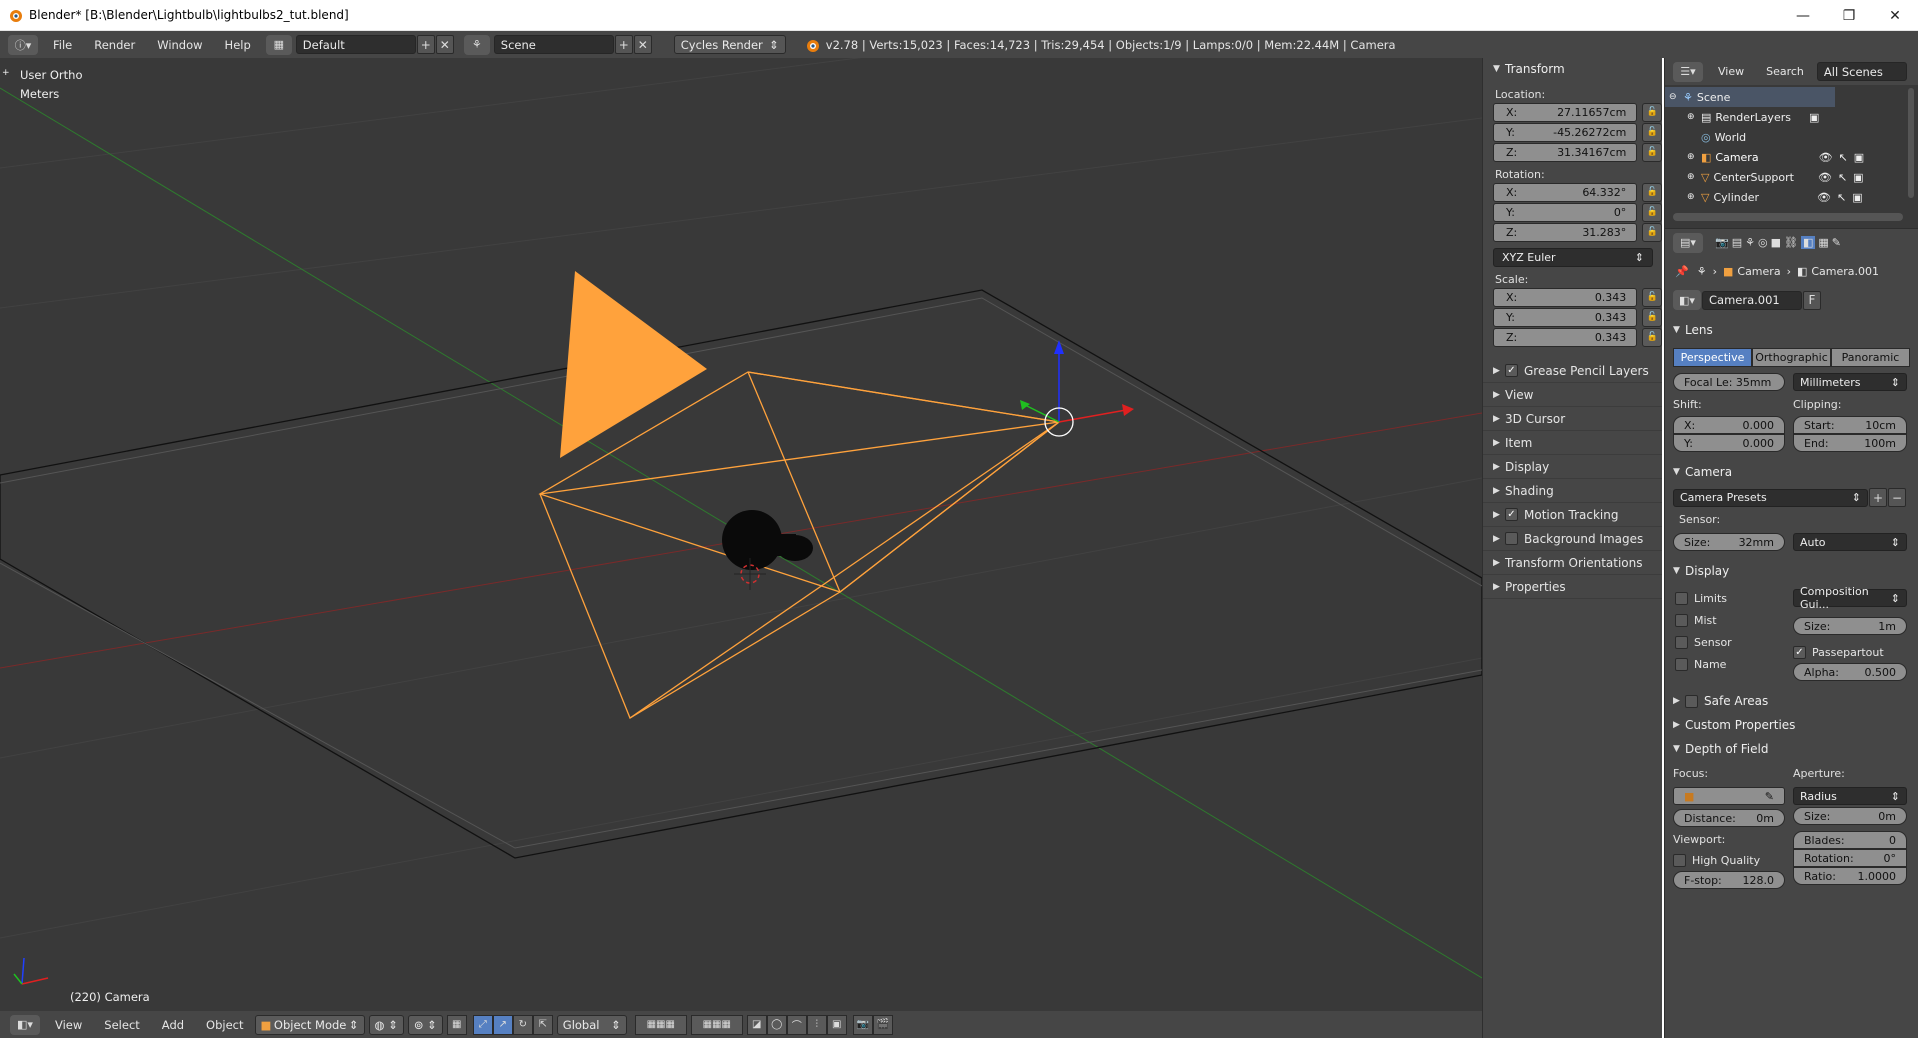 This screenshot has width=1918, height=1038. I want to click on constraints-tab-icon: ⛓, so click(1791, 242).